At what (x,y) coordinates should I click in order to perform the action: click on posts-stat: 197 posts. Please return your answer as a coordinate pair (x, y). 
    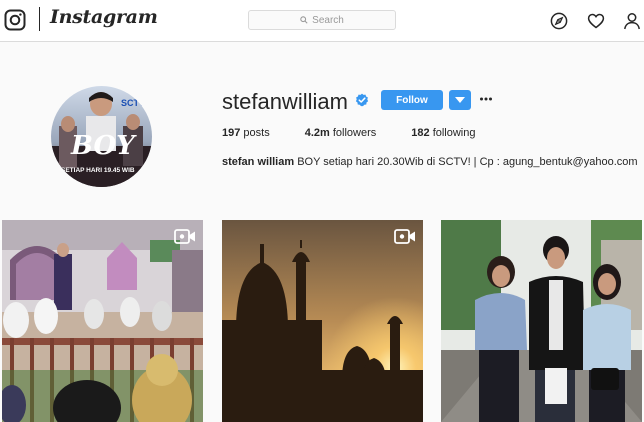
    Looking at the image, I should click on (246, 133).